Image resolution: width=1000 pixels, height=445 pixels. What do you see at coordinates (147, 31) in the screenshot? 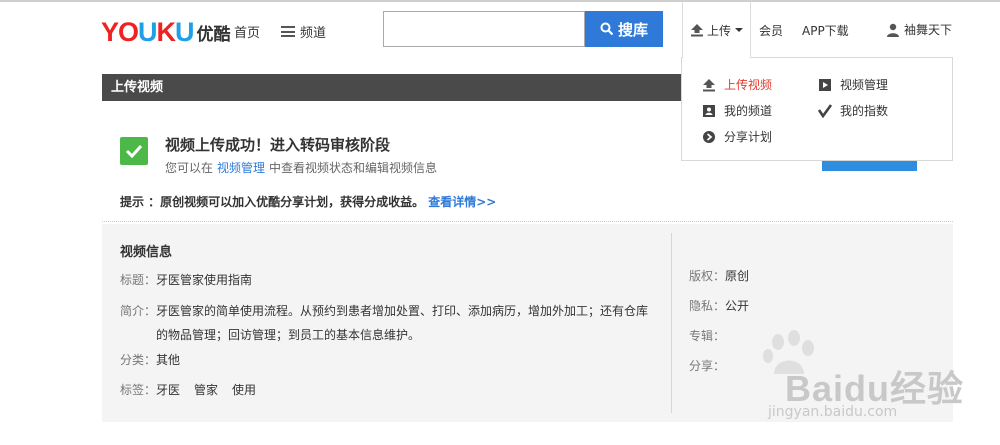
I see `logo-wordmark: YOUKU` at bounding box center [147, 31].